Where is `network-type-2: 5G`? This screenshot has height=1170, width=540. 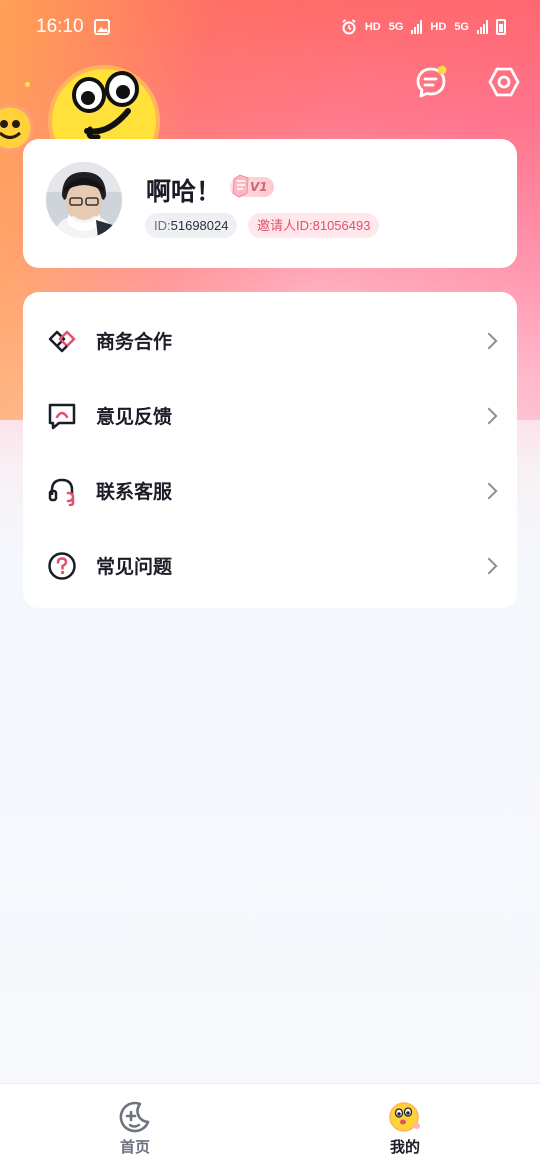
network-type-2: 5G is located at coordinates (461, 27).